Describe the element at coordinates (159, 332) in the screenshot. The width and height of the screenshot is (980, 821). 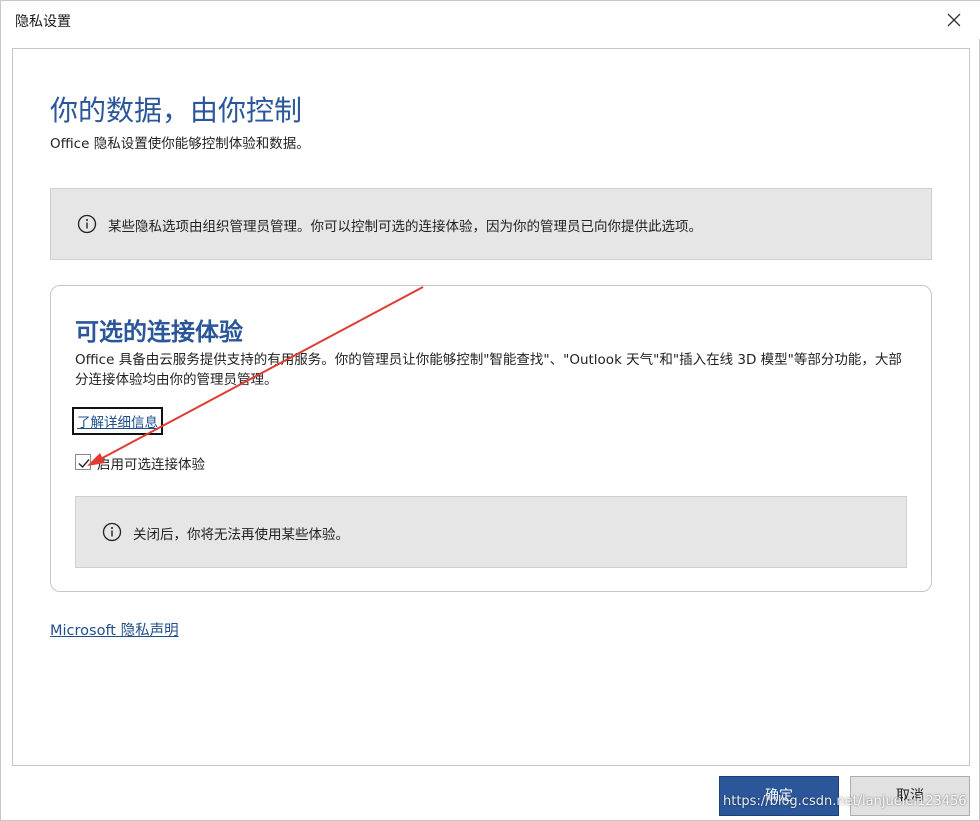
I see `optional-experiences-title: 可选的连接体验` at that location.